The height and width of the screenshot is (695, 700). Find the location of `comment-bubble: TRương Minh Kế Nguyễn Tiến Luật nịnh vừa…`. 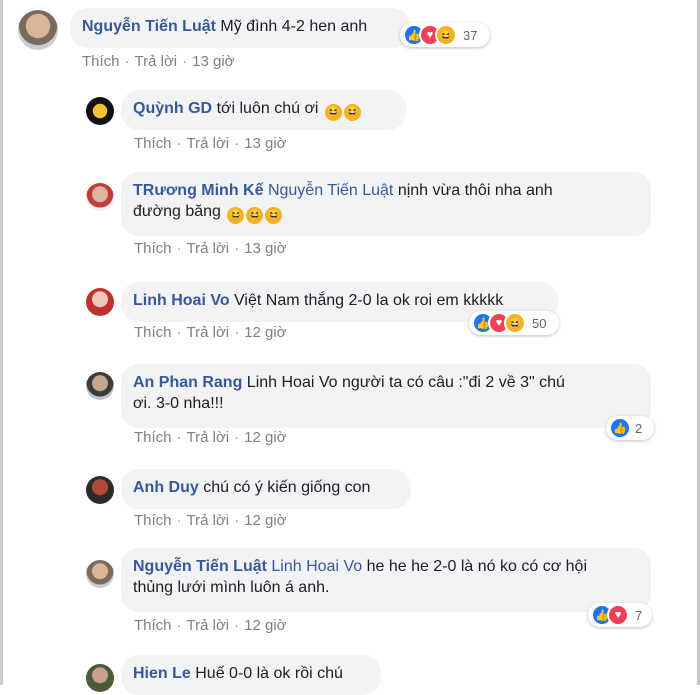

comment-bubble: TRương Minh Kế Nguyễn Tiến Luật nịnh vừa… is located at coordinates (386, 204).